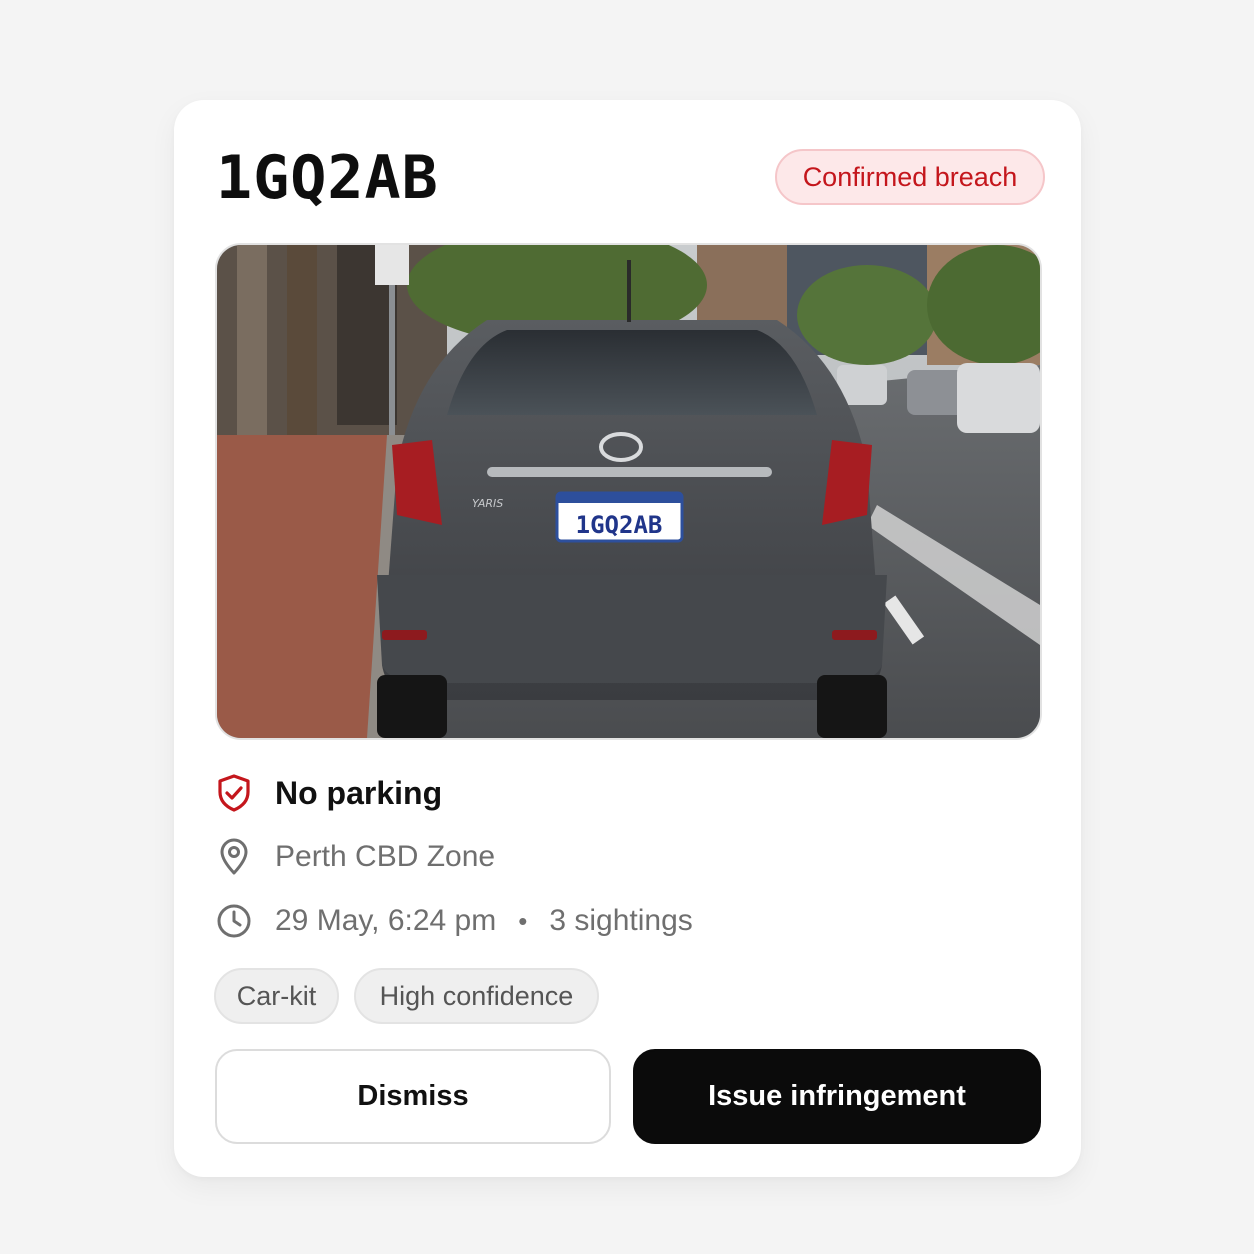  I want to click on time-row: 29 May, 6:24 pm • 3 sightings, so click(454, 921).